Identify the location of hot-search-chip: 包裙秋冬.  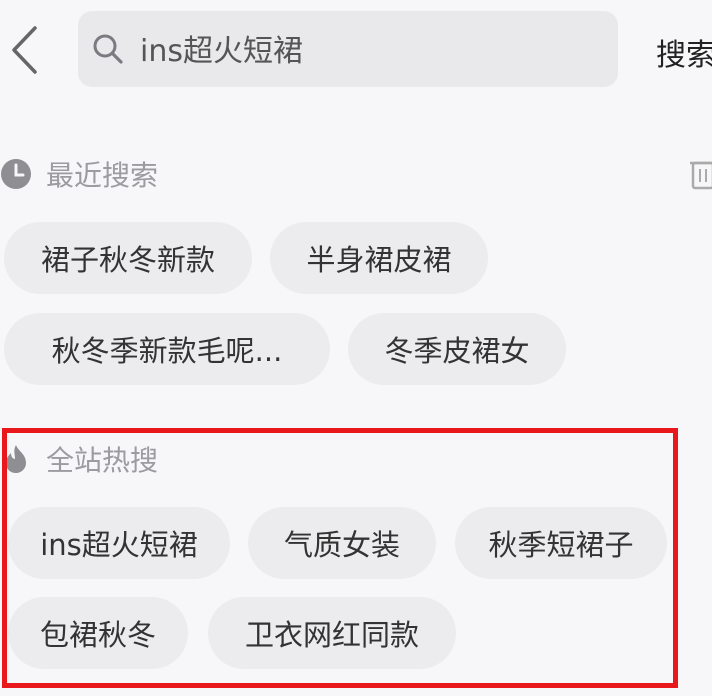
(98, 633).